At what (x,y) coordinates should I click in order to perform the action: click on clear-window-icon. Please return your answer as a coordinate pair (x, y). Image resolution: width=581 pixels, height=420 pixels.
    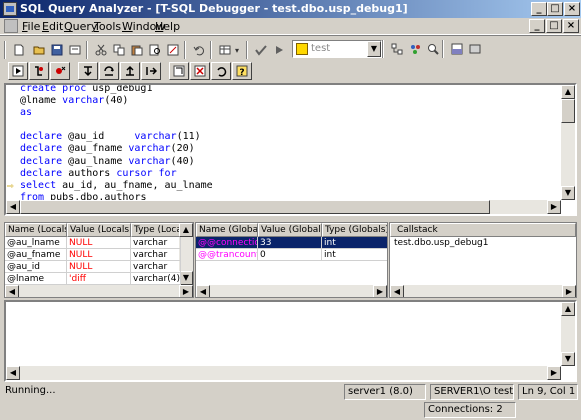
    Looking at the image, I should click on (173, 50).